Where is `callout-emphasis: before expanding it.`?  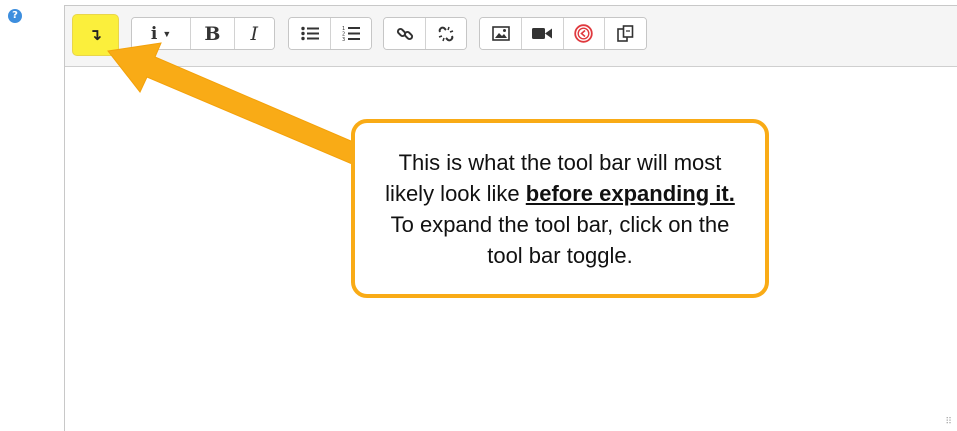
callout-emphasis: before expanding it. is located at coordinates (630, 193).